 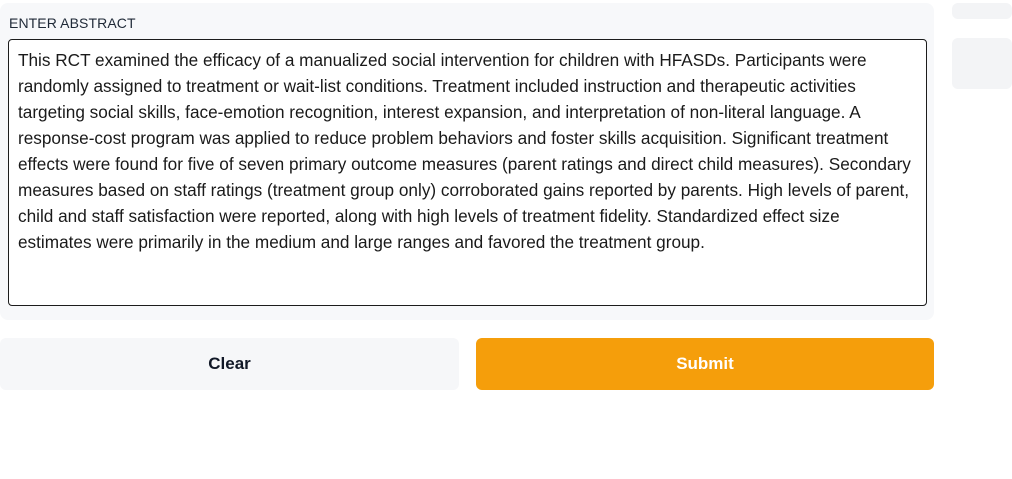 What do you see at coordinates (705, 364) in the screenshot?
I see `submit-button: Submit` at bounding box center [705, 364].